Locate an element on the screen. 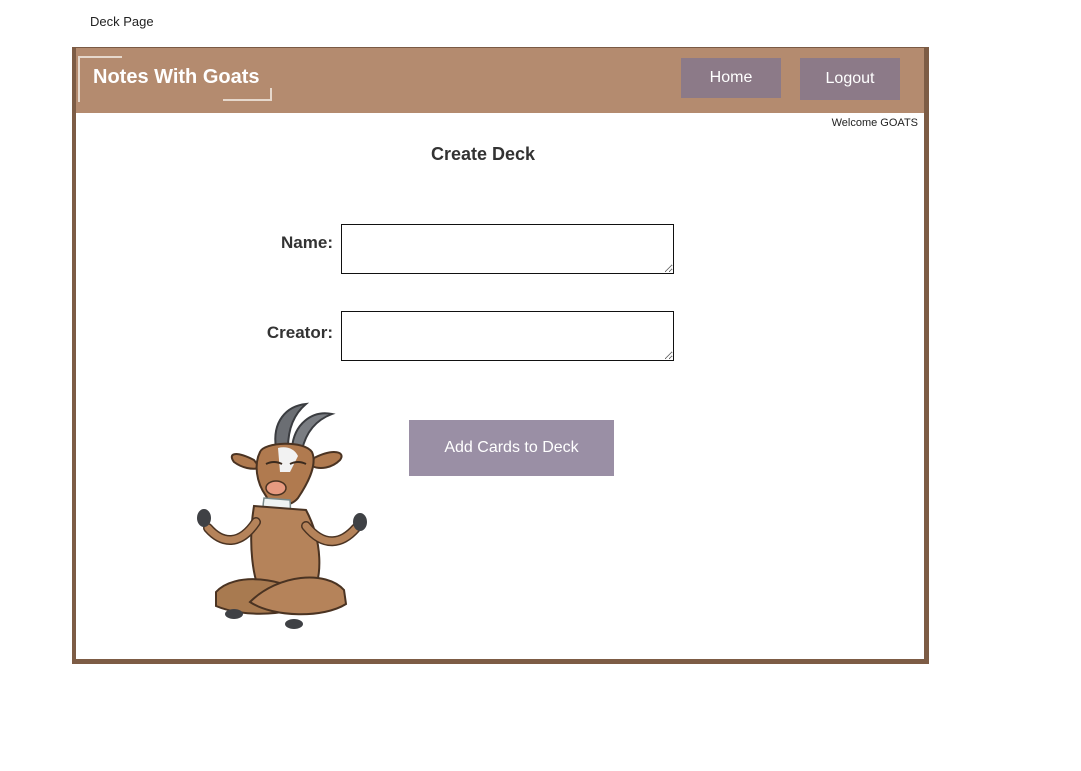 Image resolution: width=1081 pixels, height=771 pixels. site-header: Notes With Goats Home Logout is located at coordinates (500, 80).